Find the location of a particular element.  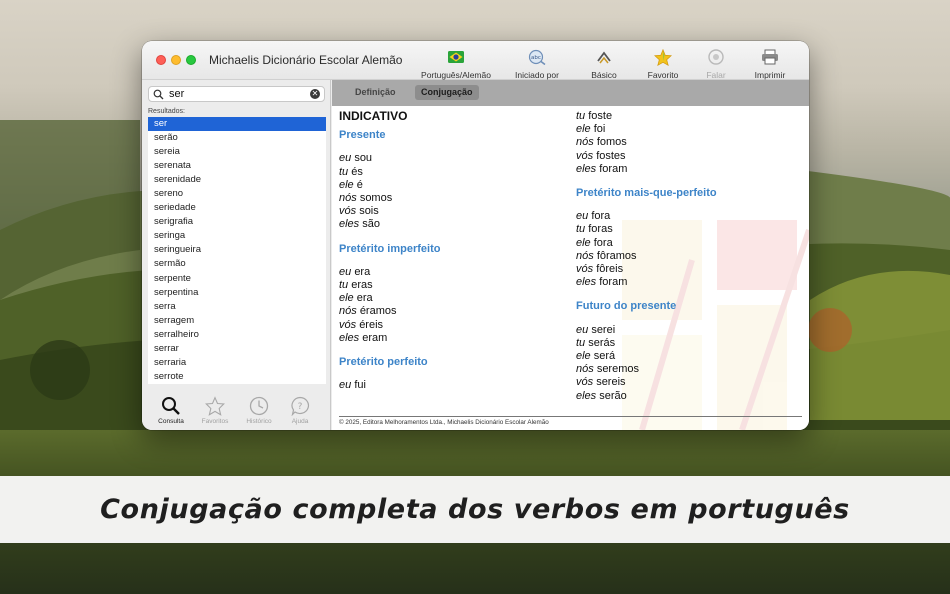

verb-form: serás is located at coordinates (602, 342).